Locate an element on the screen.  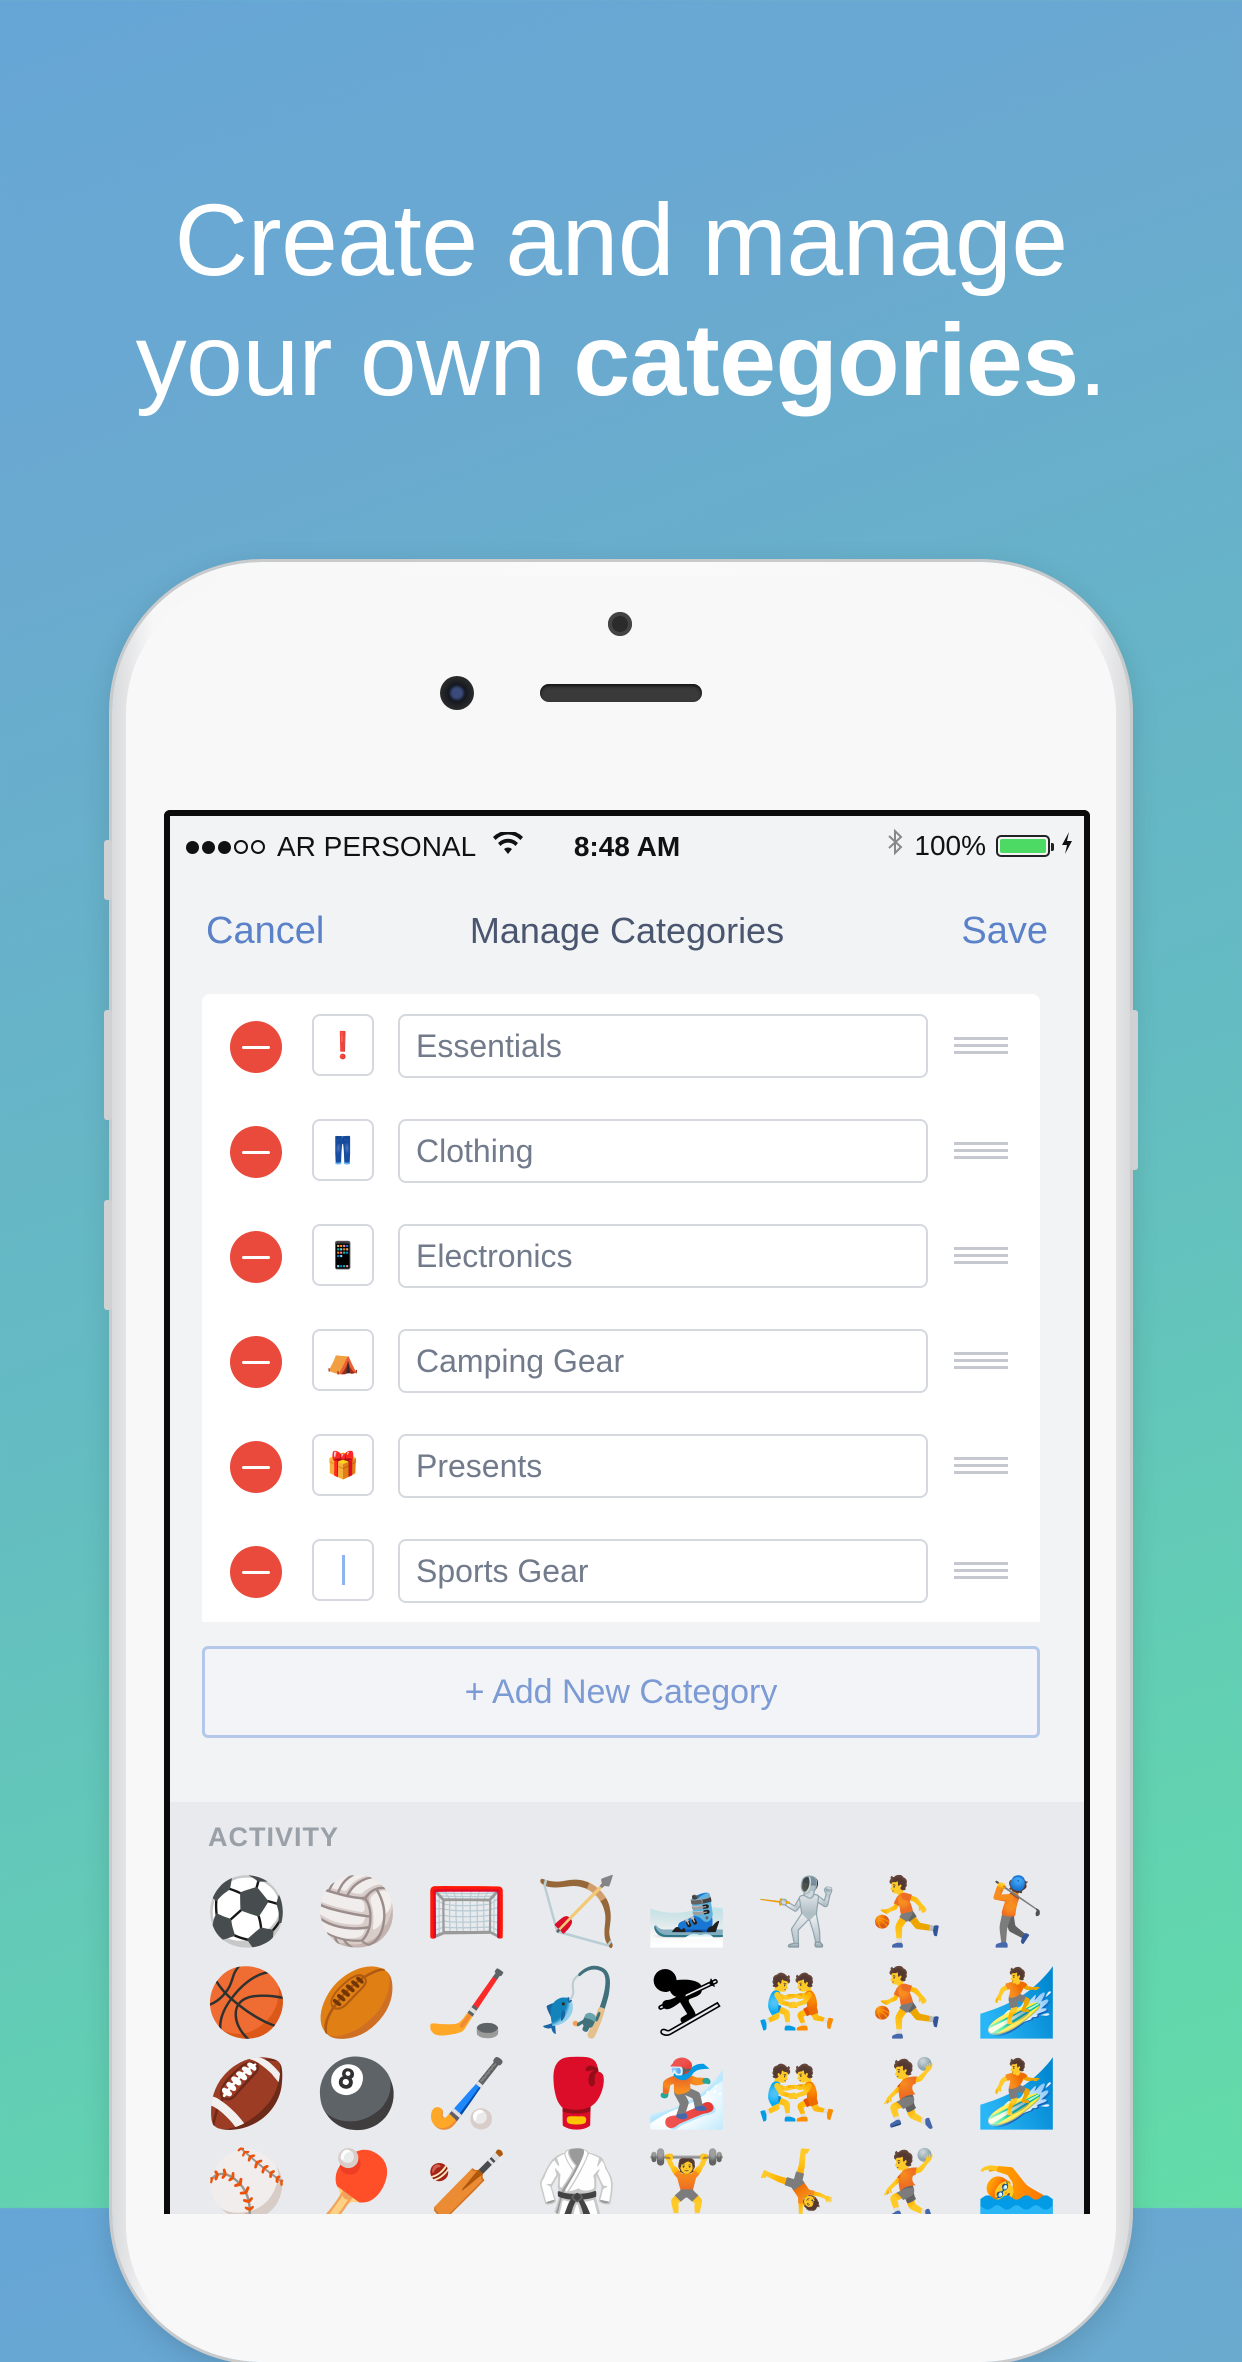
emoji-key: 🏈 is located at coordinates (247, 2094).